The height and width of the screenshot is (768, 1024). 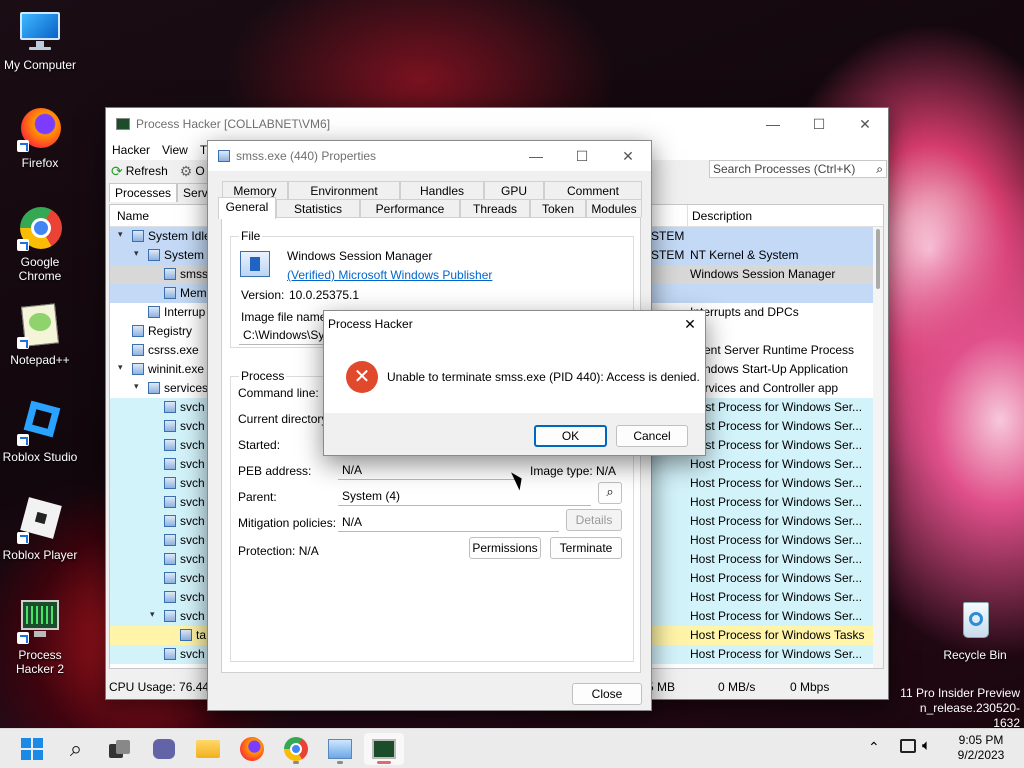 I want to click on search-input: Search Processes (Ctrl+K) ⌕, so click(x=798, y=169).